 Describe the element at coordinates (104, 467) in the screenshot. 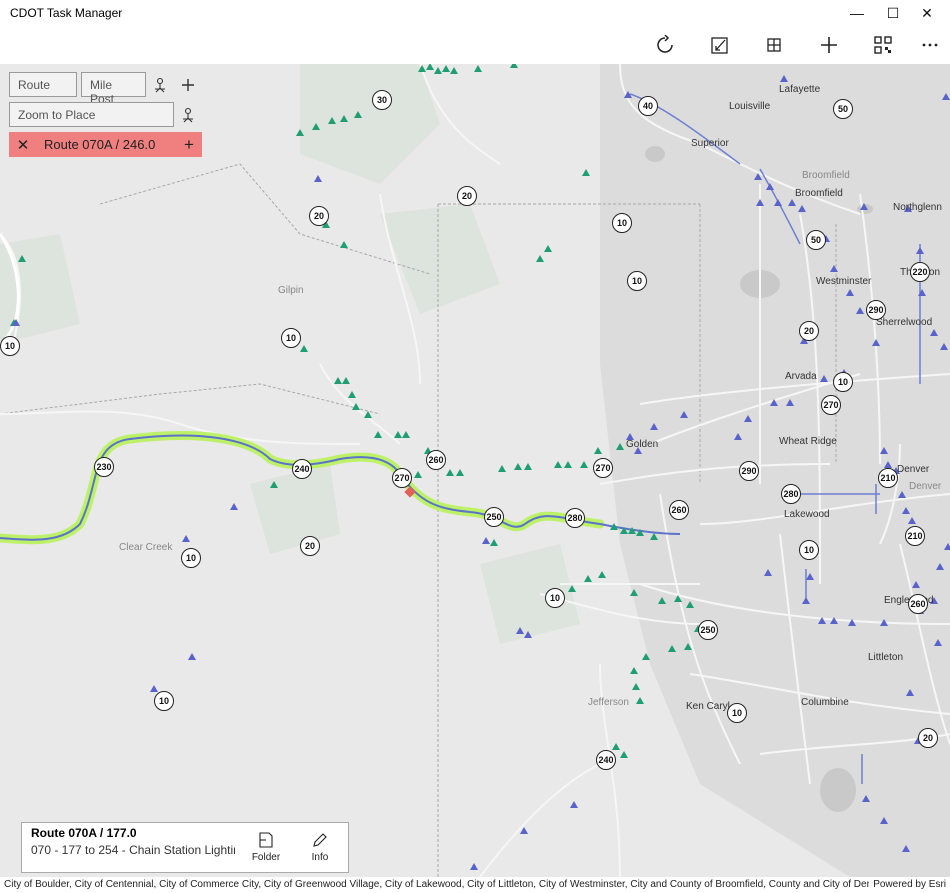

I see `milepost-shield: 230` at that location.